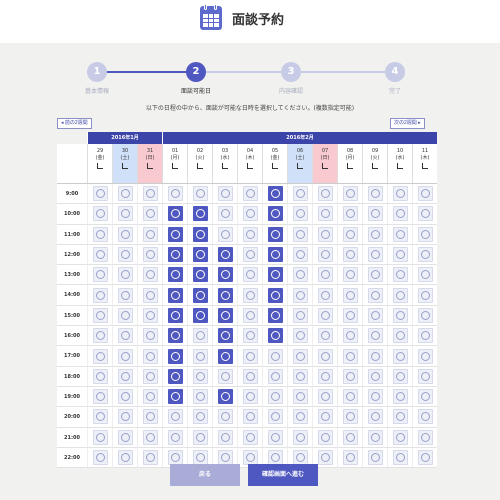 This screenshot has height=500, width=500. I want to click on date-column-header: 02 (火), so click(199, 163).